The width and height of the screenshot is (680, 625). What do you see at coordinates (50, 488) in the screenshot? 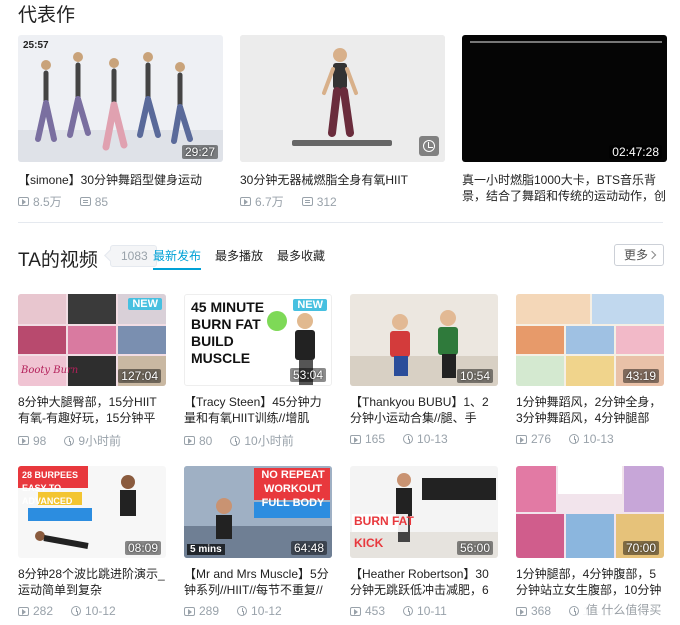
I see `thumb-caption: 28 BURPEES EASY TO ADVANCED` at bounding box center [50, 488].